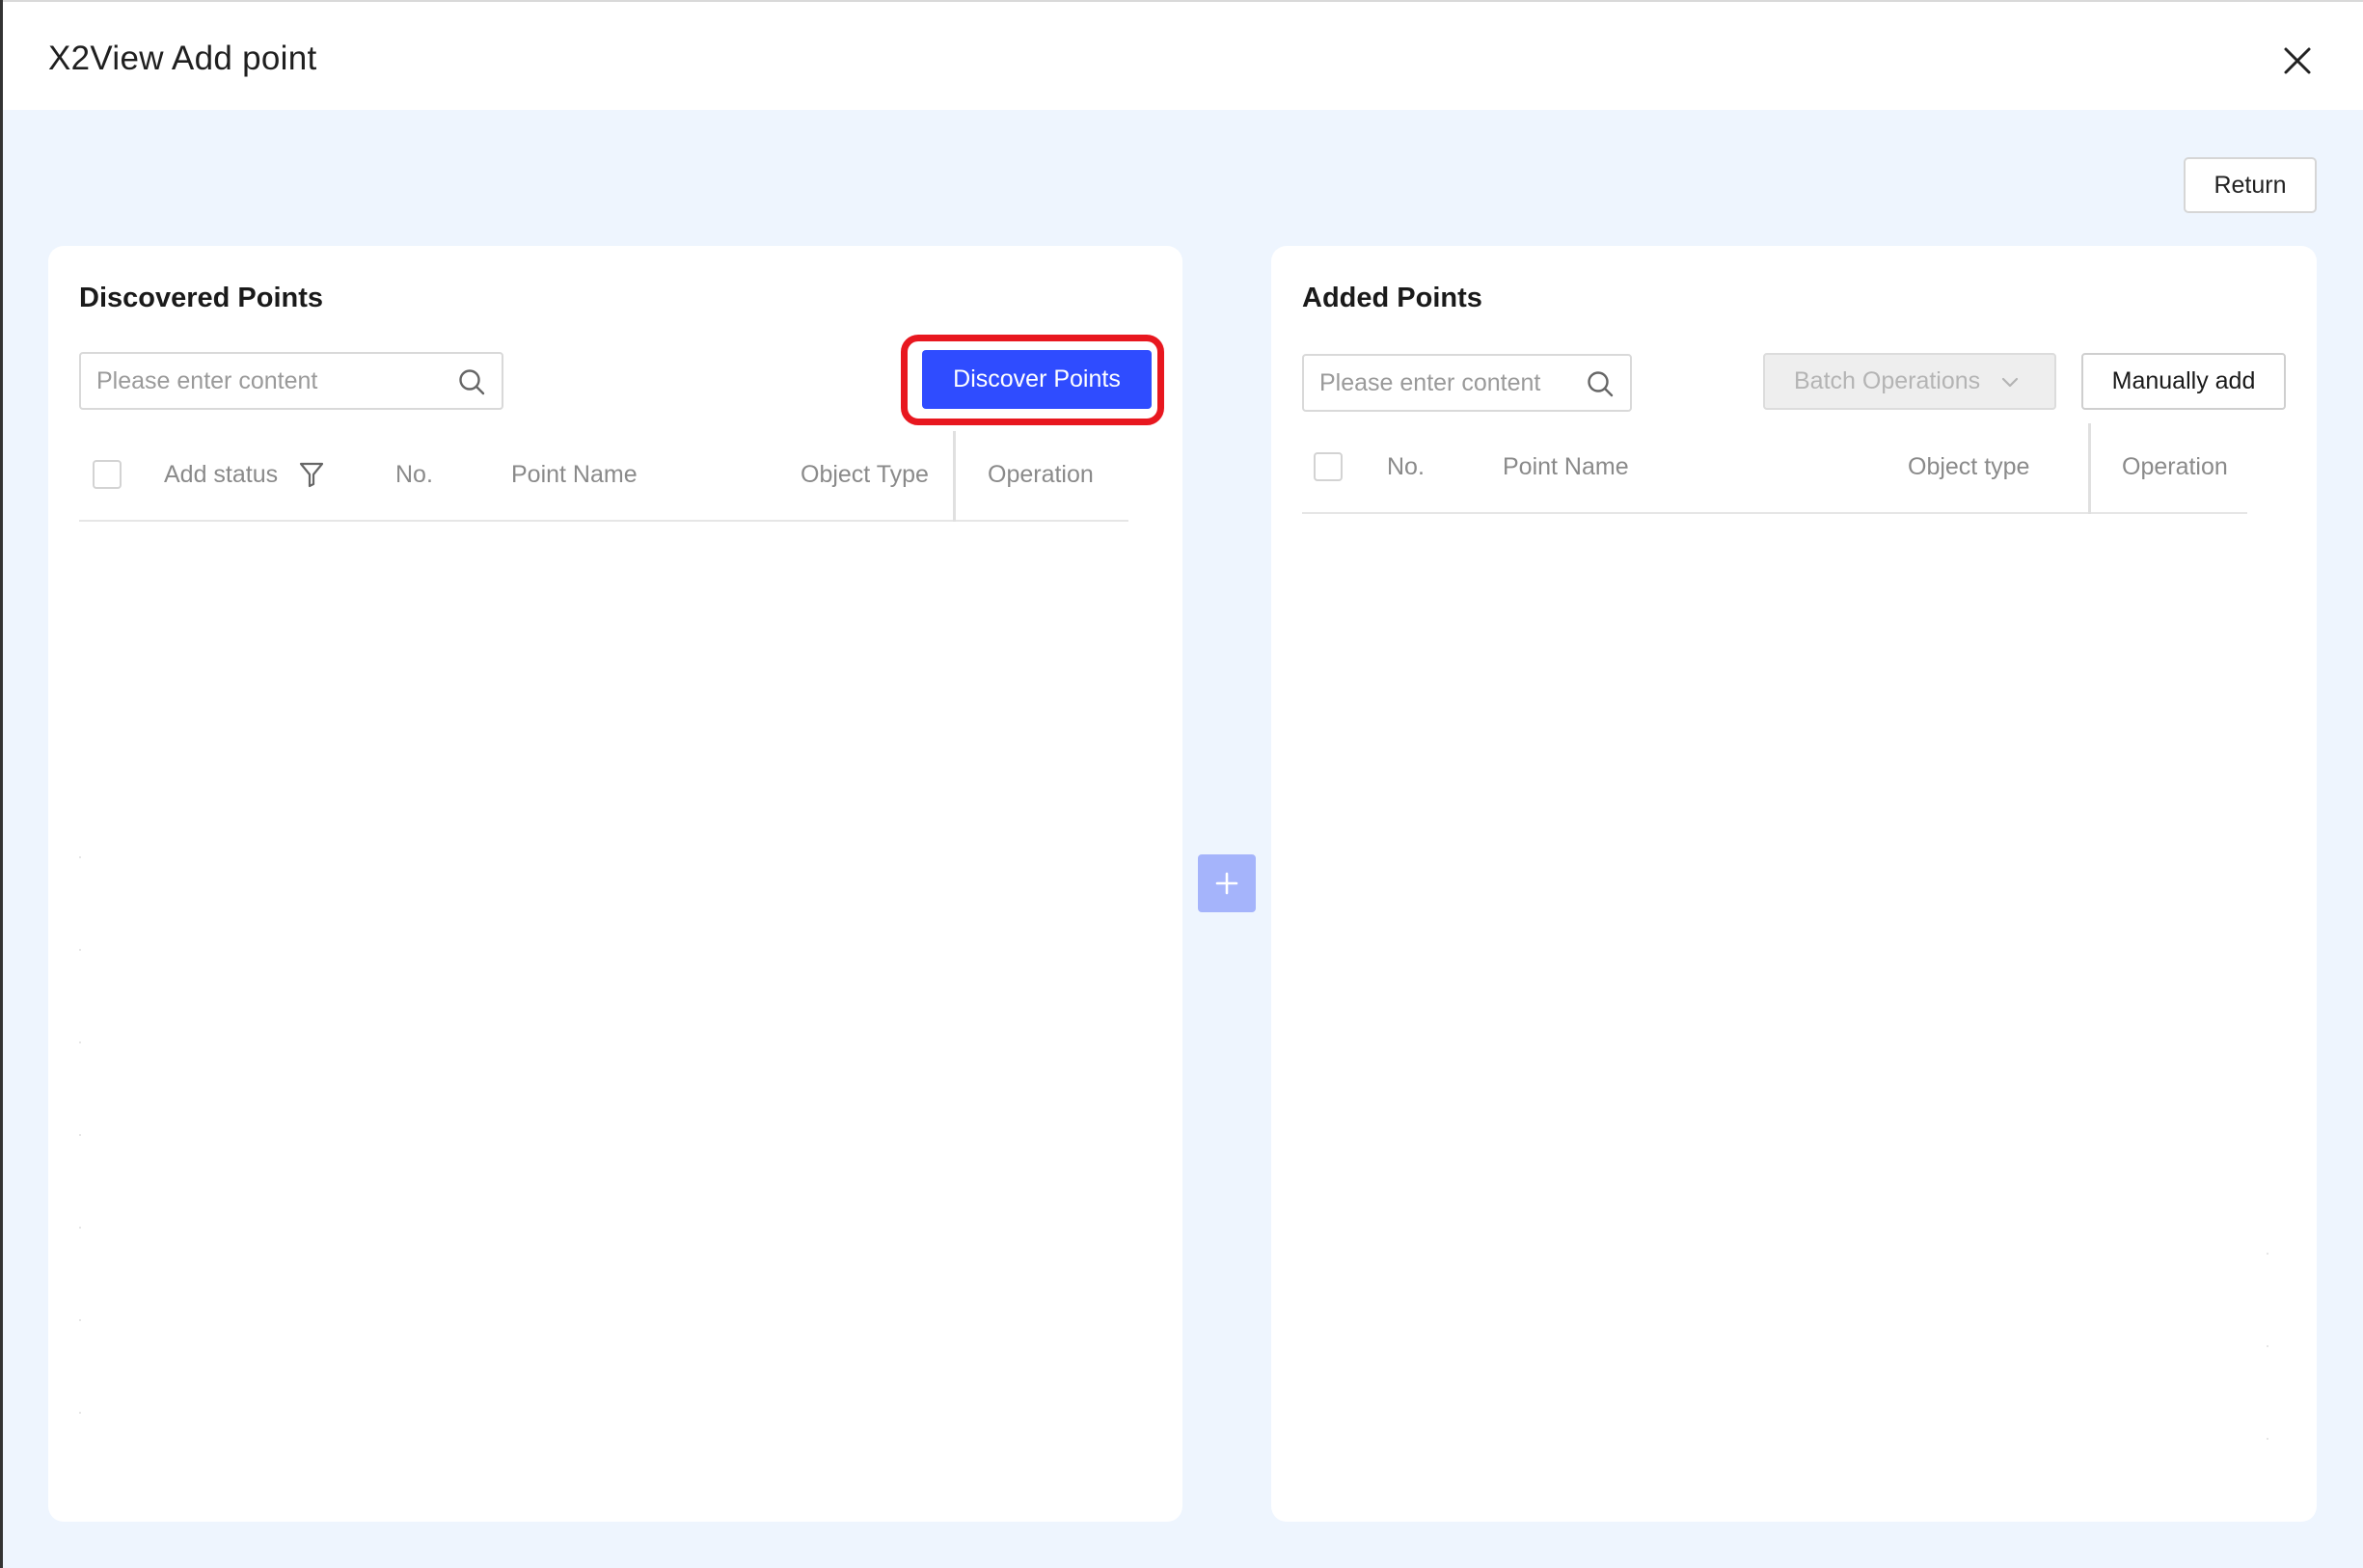 This screenshot has width=2363, height=1568. I want to click on return-button: Return, so click(2251, 185).